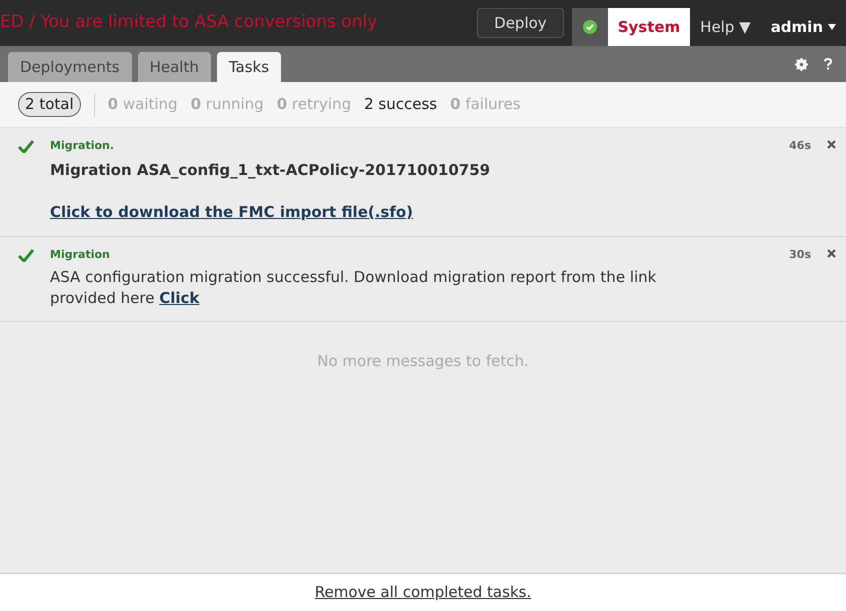 The width and height of the screenshot is (846, 611). Describe the element at coordinates (803, 27) in the screenshot. I see `nav-item: admin` at that location.